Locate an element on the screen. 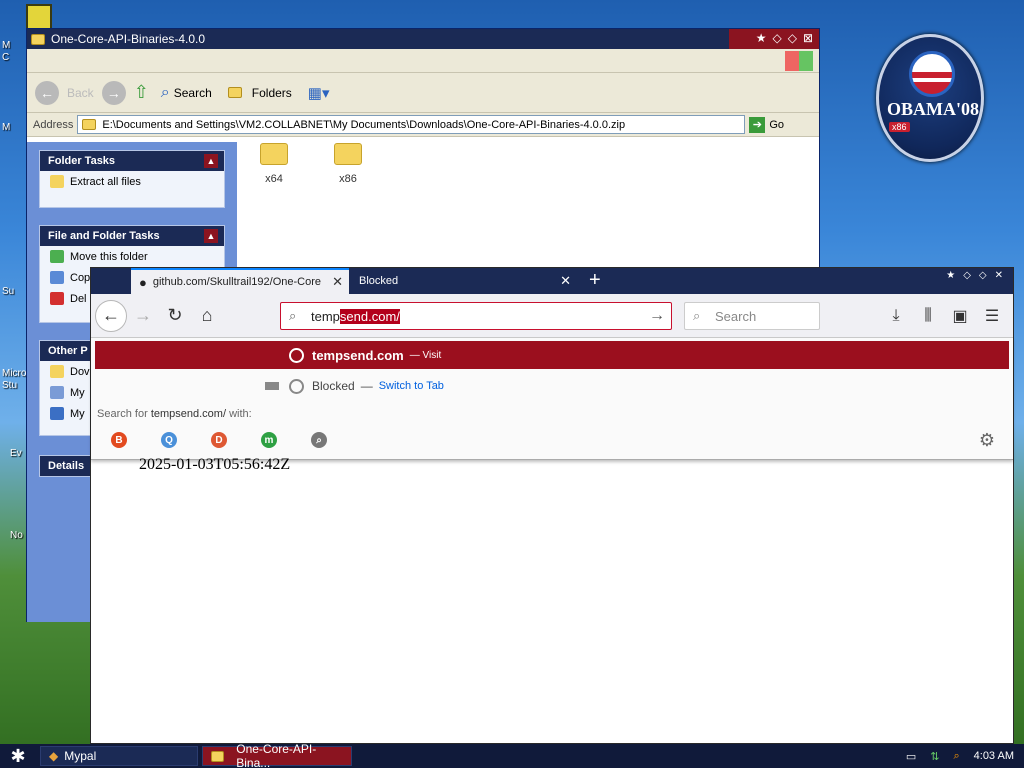 This screenshot has width=1024, height=768. globe-icon is located at coordinates (296, 386).